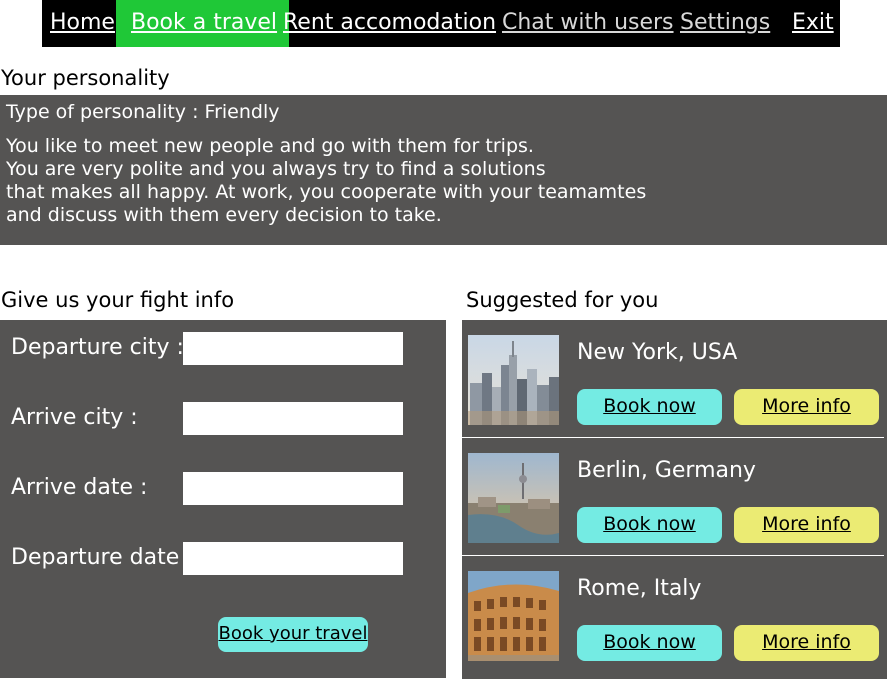 This screenshot has width=887, height=679. Describe the element at coordinates (674, 615) in the screenshot. I see `suggestion-item: Rome, Italy Book now More info` at that location.